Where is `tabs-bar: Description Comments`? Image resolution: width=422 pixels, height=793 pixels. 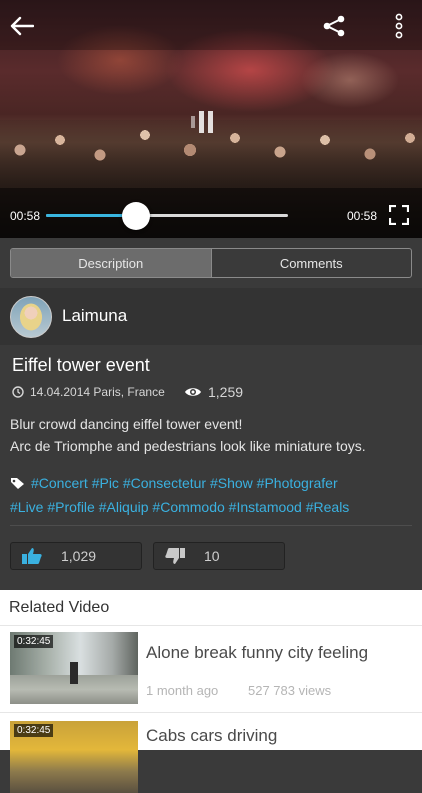
tabs-bar: Description Comments is located at coordinates (211, 263).